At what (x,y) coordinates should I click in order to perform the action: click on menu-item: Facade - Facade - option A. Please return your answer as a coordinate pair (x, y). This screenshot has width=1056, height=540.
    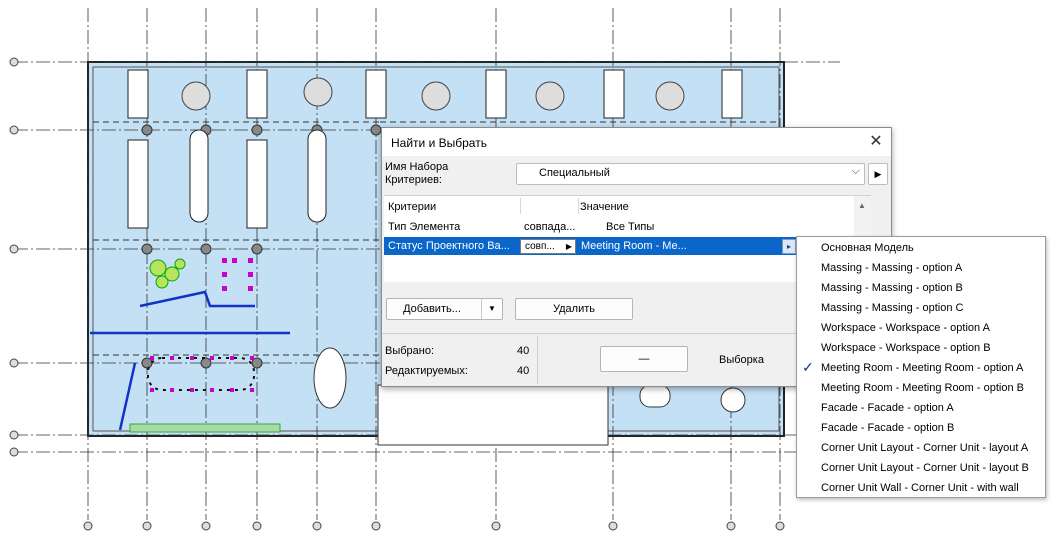
    Looking at the image, I should click on (921, 408).